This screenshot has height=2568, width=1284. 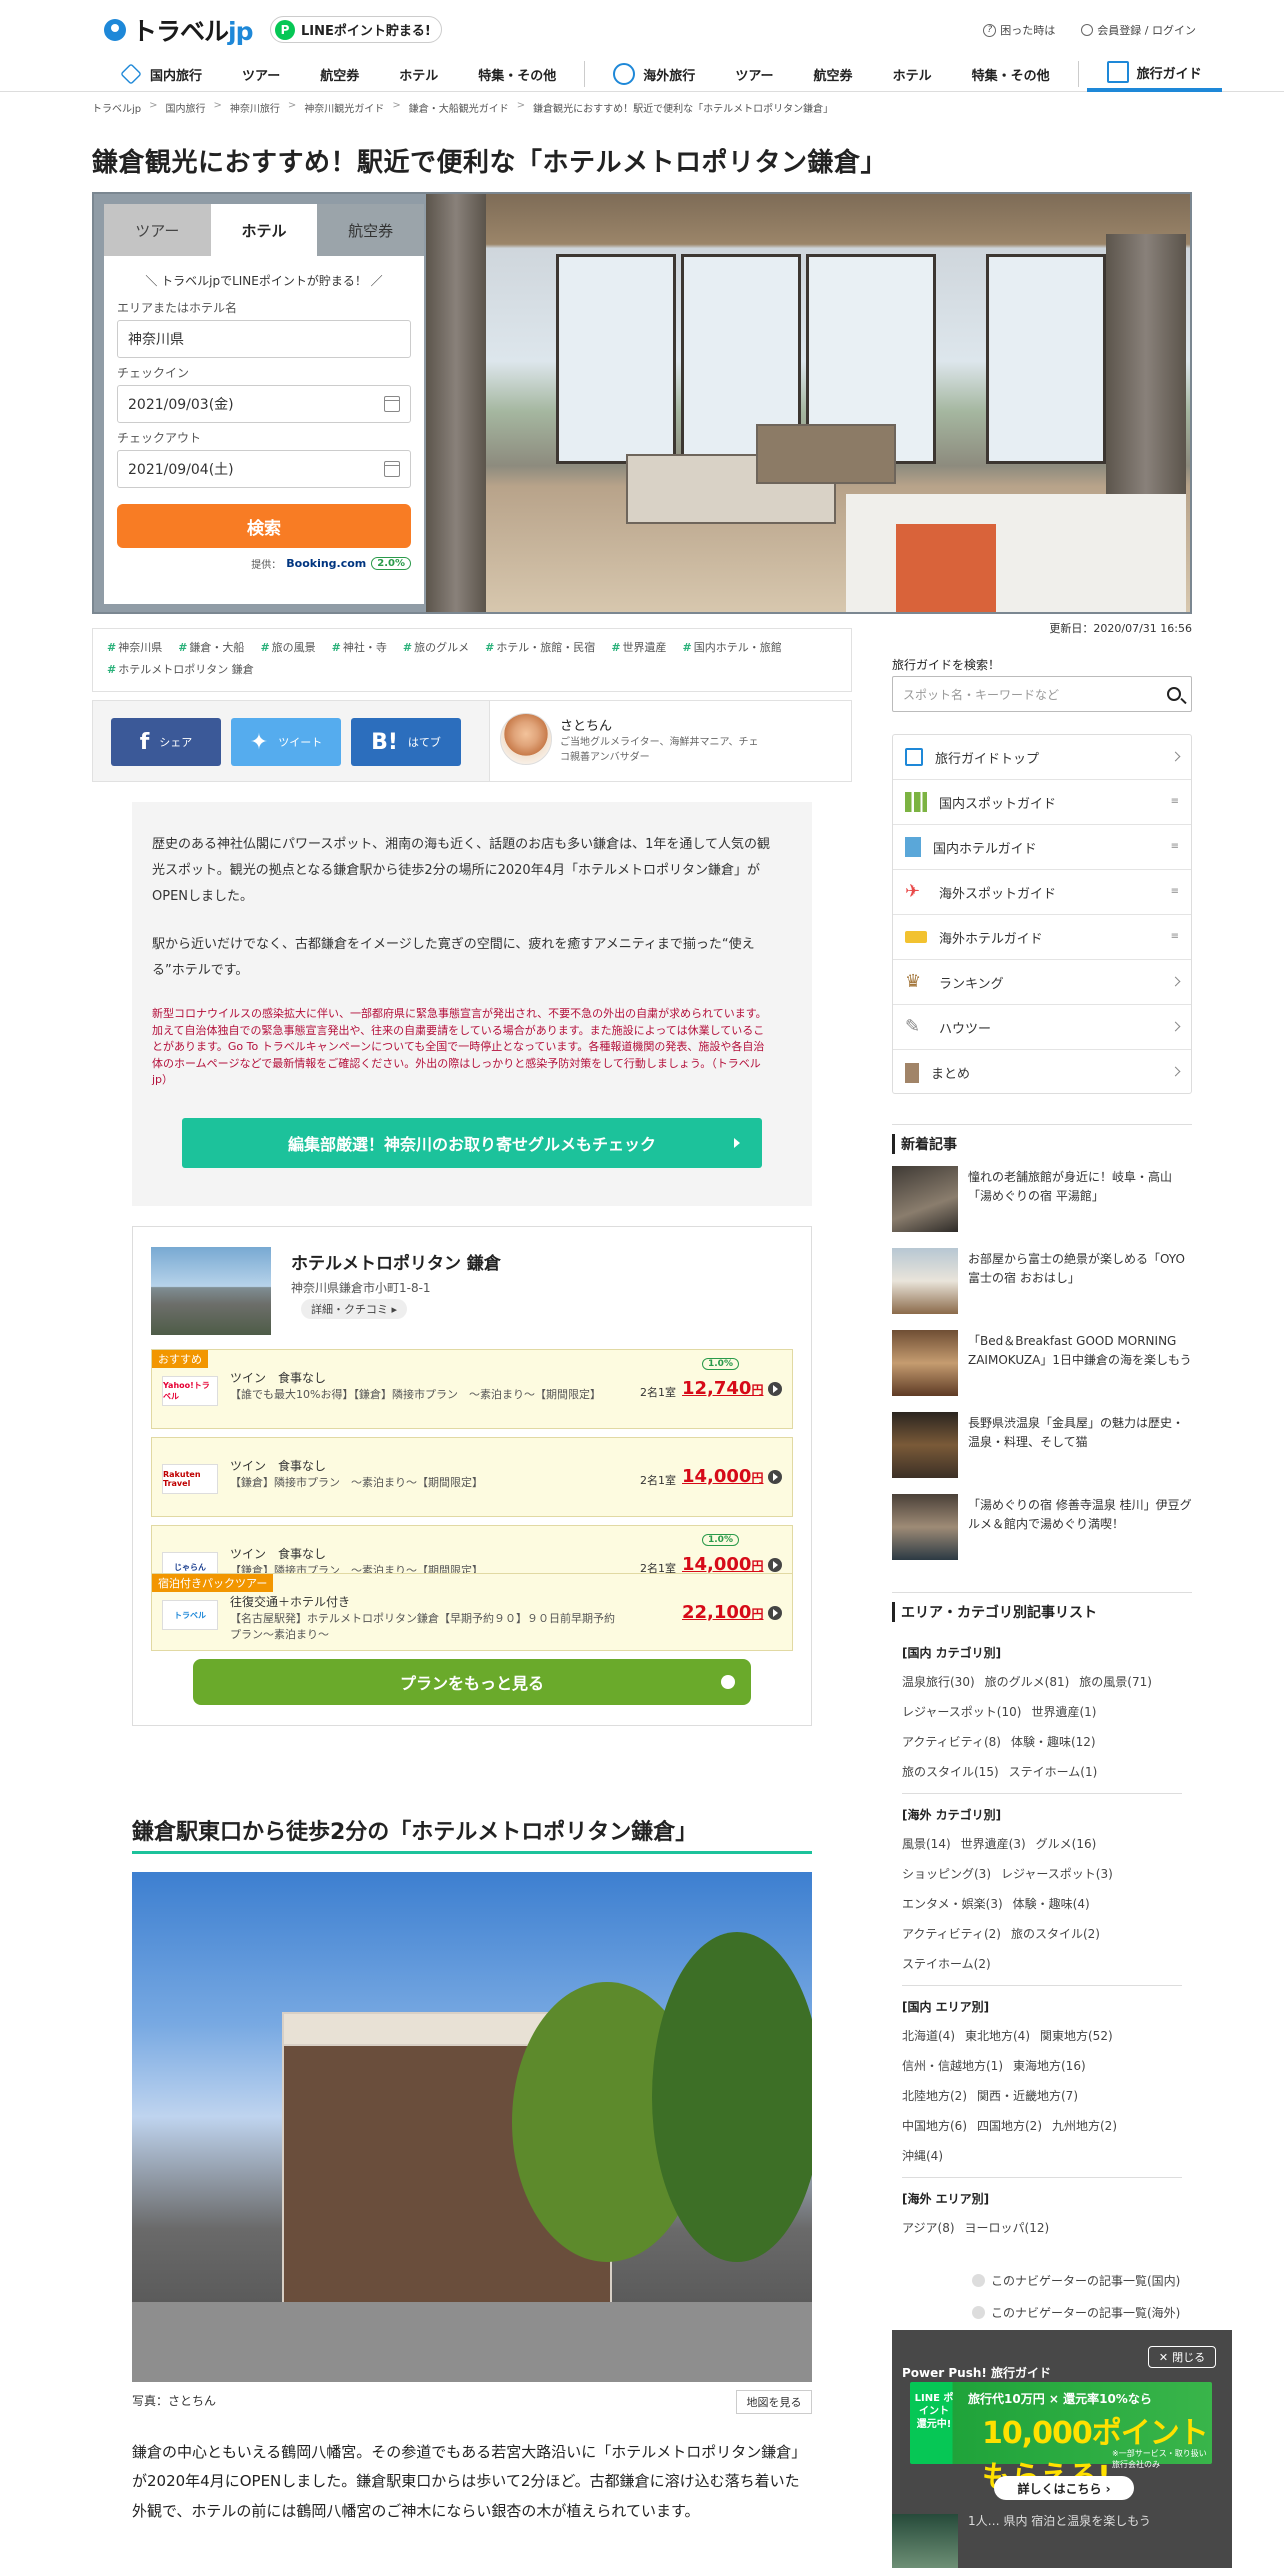 I want to click on area-input: 神奈川県, so click(x=264, y=339).